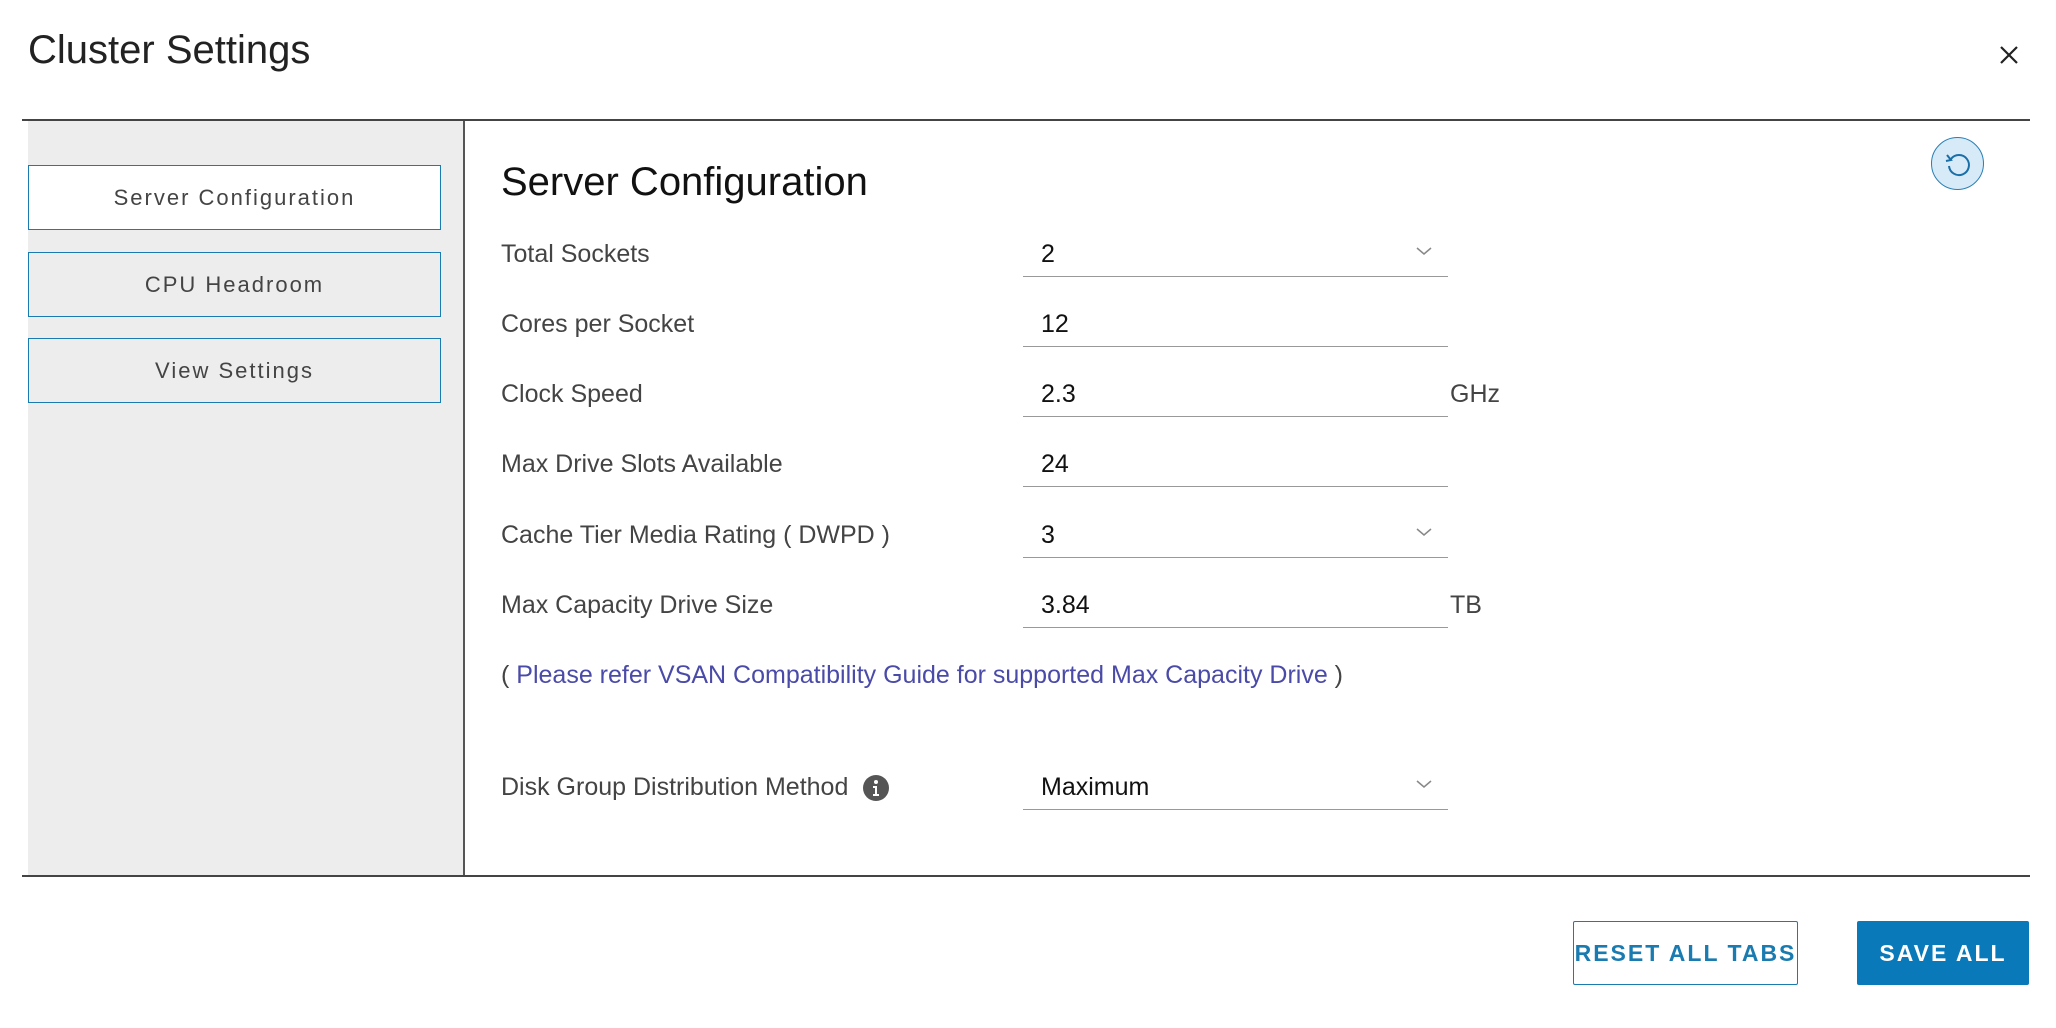 The width and height of the screenshot is (2056, 1028). What do you see at coordinates (572, 394) in the screenshot?
I see `clock-speed-label: Clock Speed` at bounding box center [572, 394].